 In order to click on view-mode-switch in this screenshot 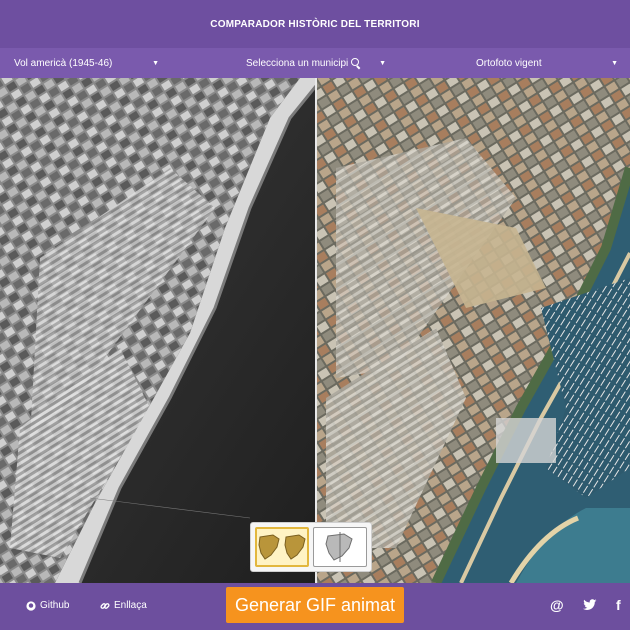, I will do `click(311, 547)`.